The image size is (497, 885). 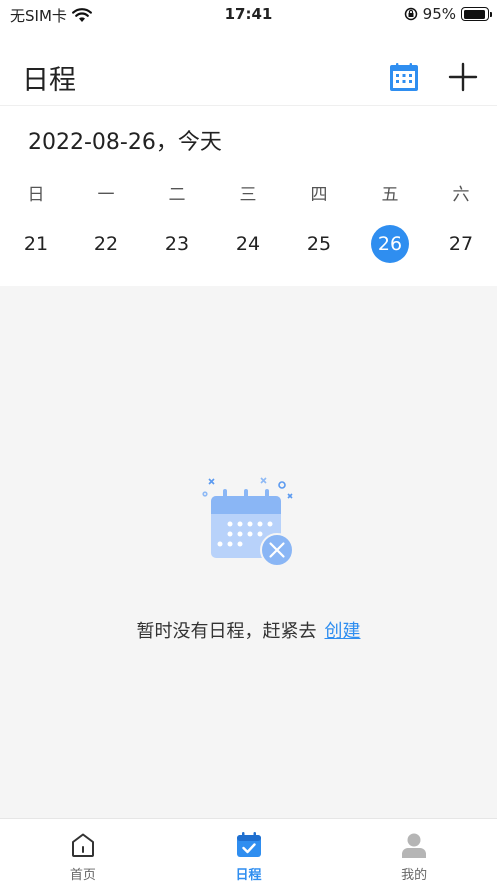 I want to click on day-cell: 24, so click(x=248, y=244).